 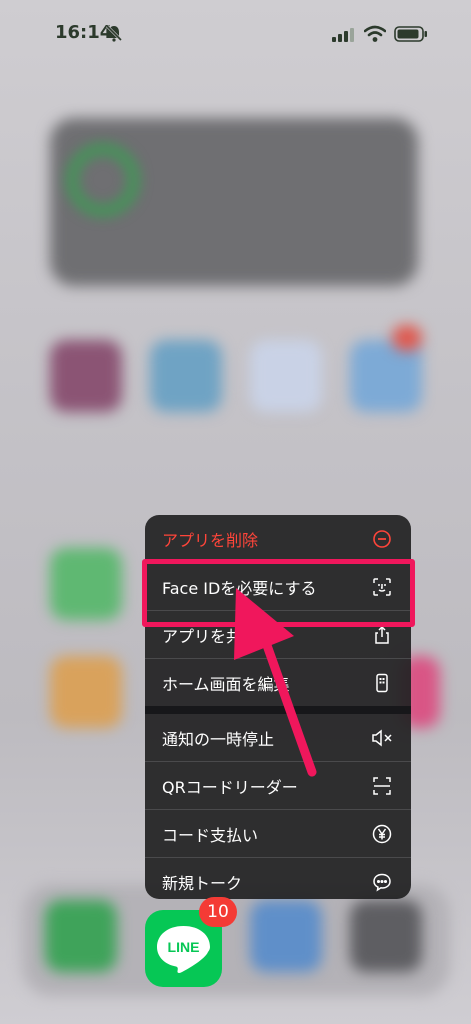 What do you see at coordinates (278, 710) in the screenshot?
I see `menu-section-divider` at bounding box center [278, 710].